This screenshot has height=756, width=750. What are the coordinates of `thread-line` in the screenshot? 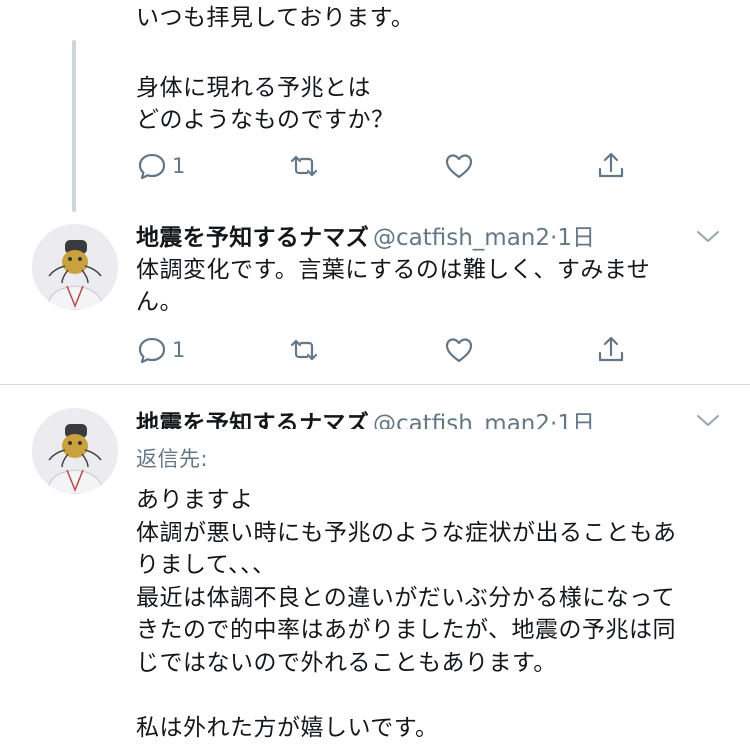 It's located at (74, 126).